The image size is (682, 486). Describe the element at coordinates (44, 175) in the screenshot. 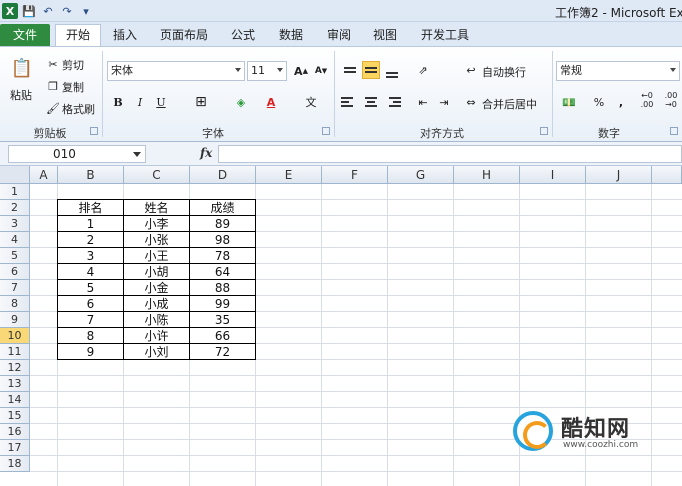

I see `column-header-a: A` at that location.